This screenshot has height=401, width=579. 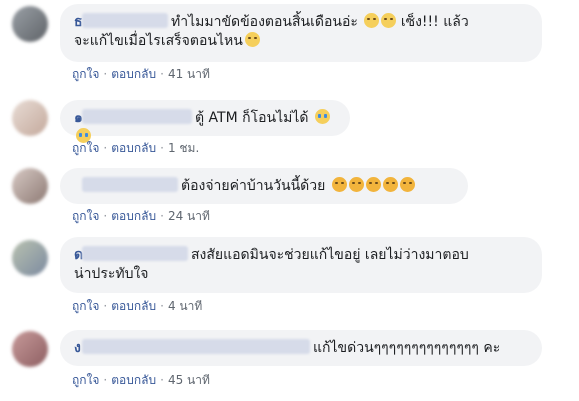 I want to click on comment-text: ต้องจ่ายค่าบ้านวันนี้ด้วย, so click(x=253, y=186).